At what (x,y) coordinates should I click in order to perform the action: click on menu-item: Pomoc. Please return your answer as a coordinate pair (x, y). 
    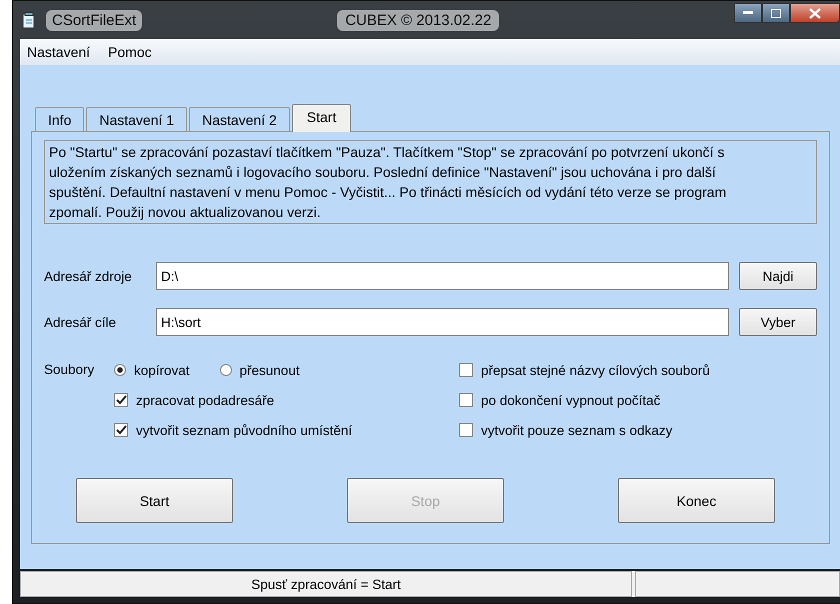
    Looking at the image, I should click on (130, 52).